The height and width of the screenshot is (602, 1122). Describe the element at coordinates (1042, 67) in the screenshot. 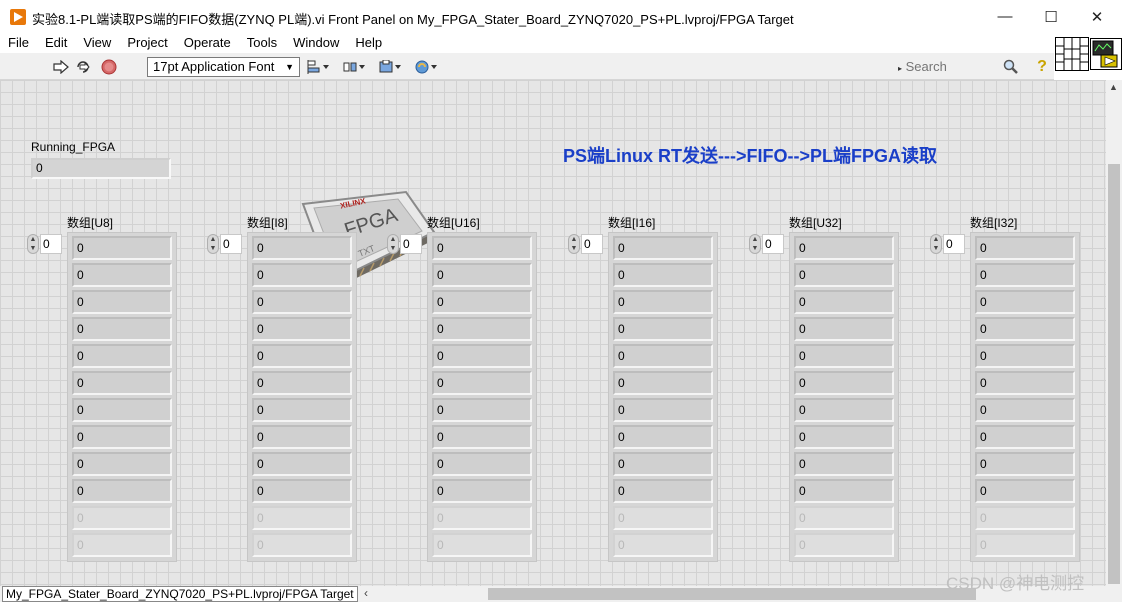

I see `context-help-icon: ?` at that location.